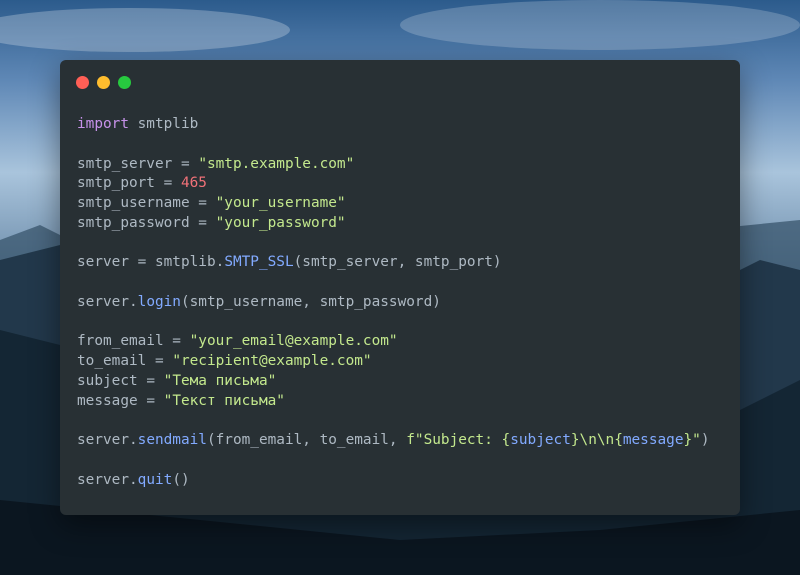  Describe the element at coordinates (393, 184) in the screenshot. I see `code-line: smtp_port = 465` at that location.